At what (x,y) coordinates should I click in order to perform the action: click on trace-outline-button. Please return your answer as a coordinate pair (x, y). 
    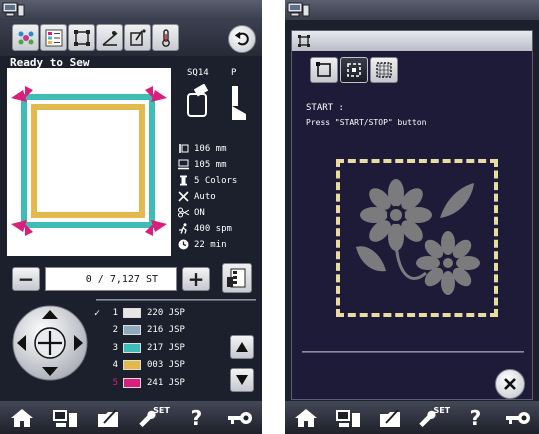
    Looking at the image, I should click on (354, 70).